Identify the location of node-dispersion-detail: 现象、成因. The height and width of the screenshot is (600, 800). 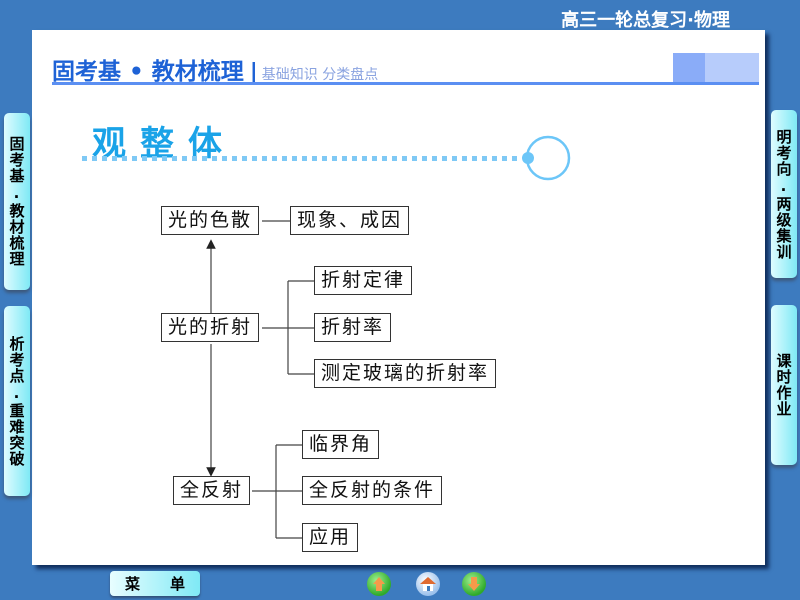
(350, 220).